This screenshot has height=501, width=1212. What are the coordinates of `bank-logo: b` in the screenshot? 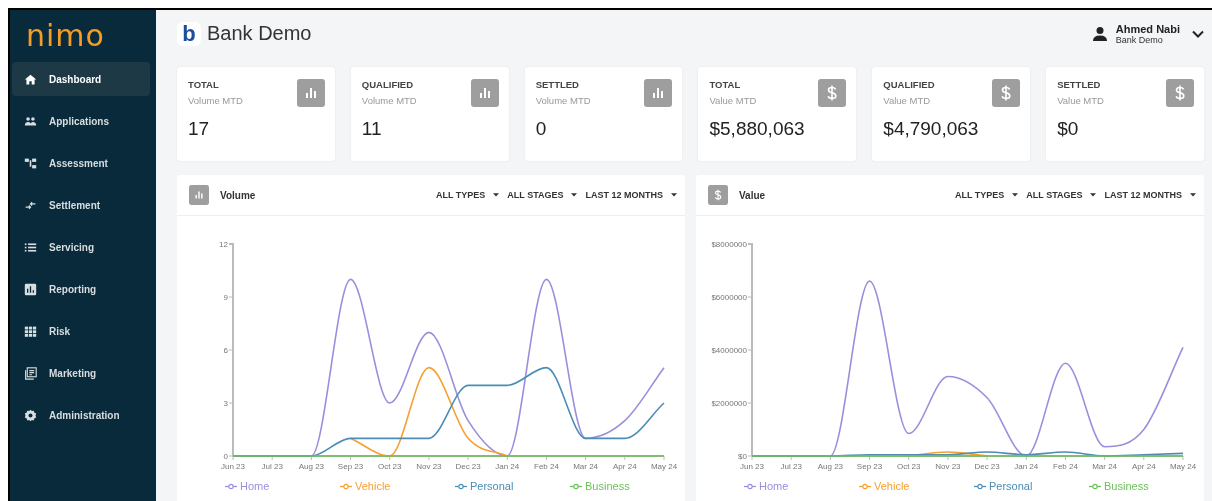 It's located at (189, 33).